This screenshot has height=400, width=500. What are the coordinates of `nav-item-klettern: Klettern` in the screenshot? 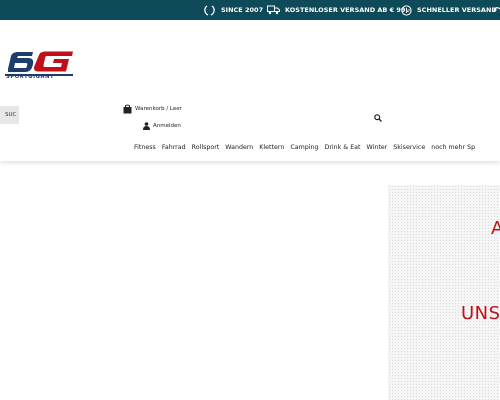 It's located at (271, 147).